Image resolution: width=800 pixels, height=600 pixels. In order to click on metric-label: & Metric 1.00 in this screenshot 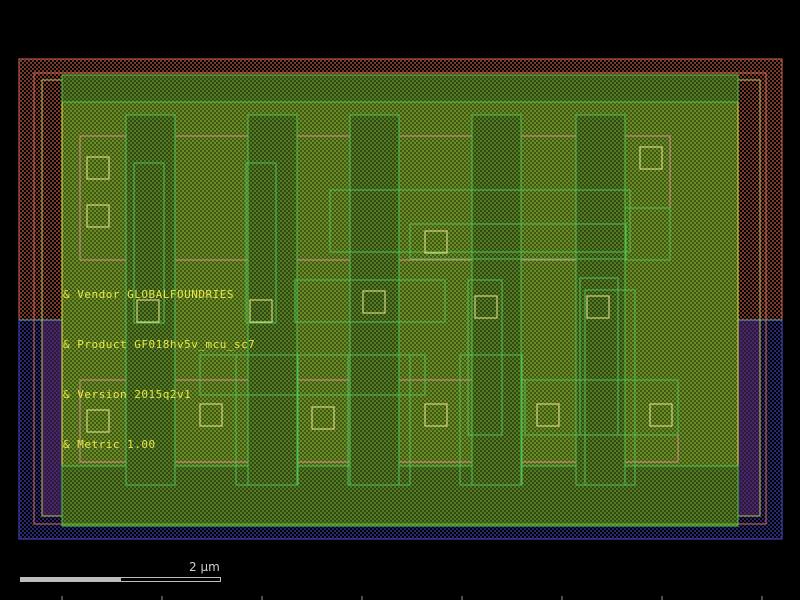, I will do `click(109, 444)`.